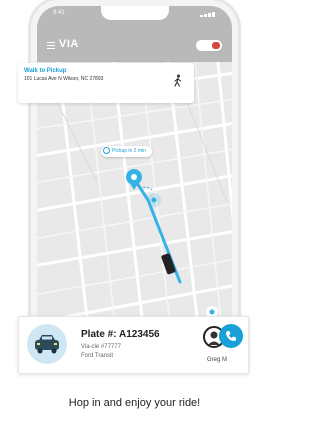 The image size is (320, 430). What do you see at coordinates (172, 243) in the screenshot?
I see `route-overlay` at bounding box center [172, 243].